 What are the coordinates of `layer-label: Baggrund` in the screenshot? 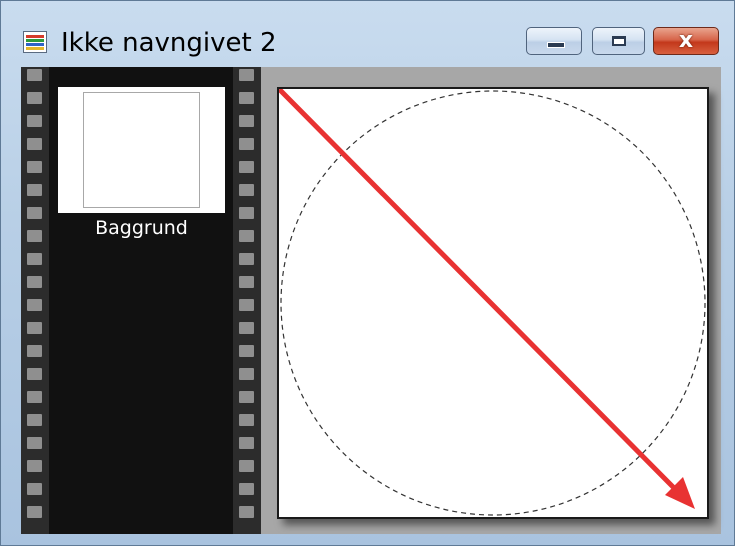 It's located at (141, 228).